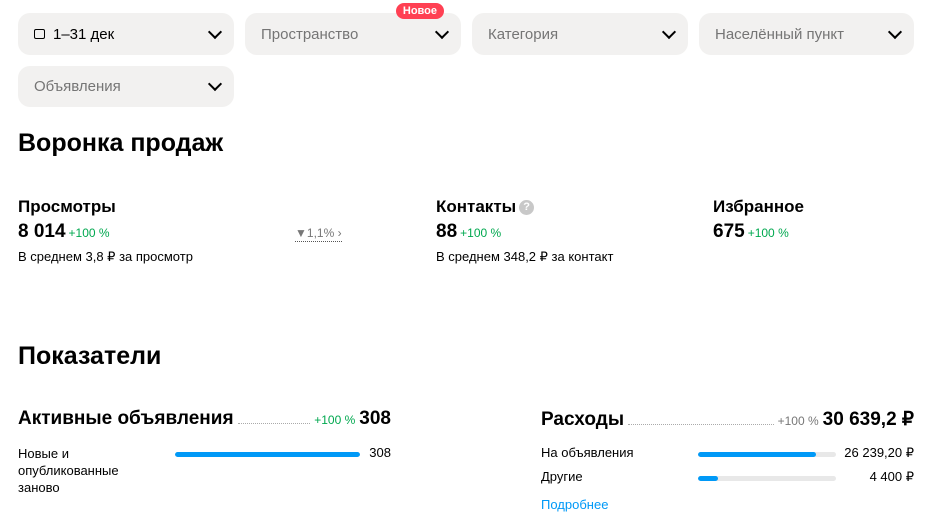  What do you see at coordinates (891, 476) in the screenshot?
I see `expense-row-value: 4 400 ₽` at bounding box center [891, 476].